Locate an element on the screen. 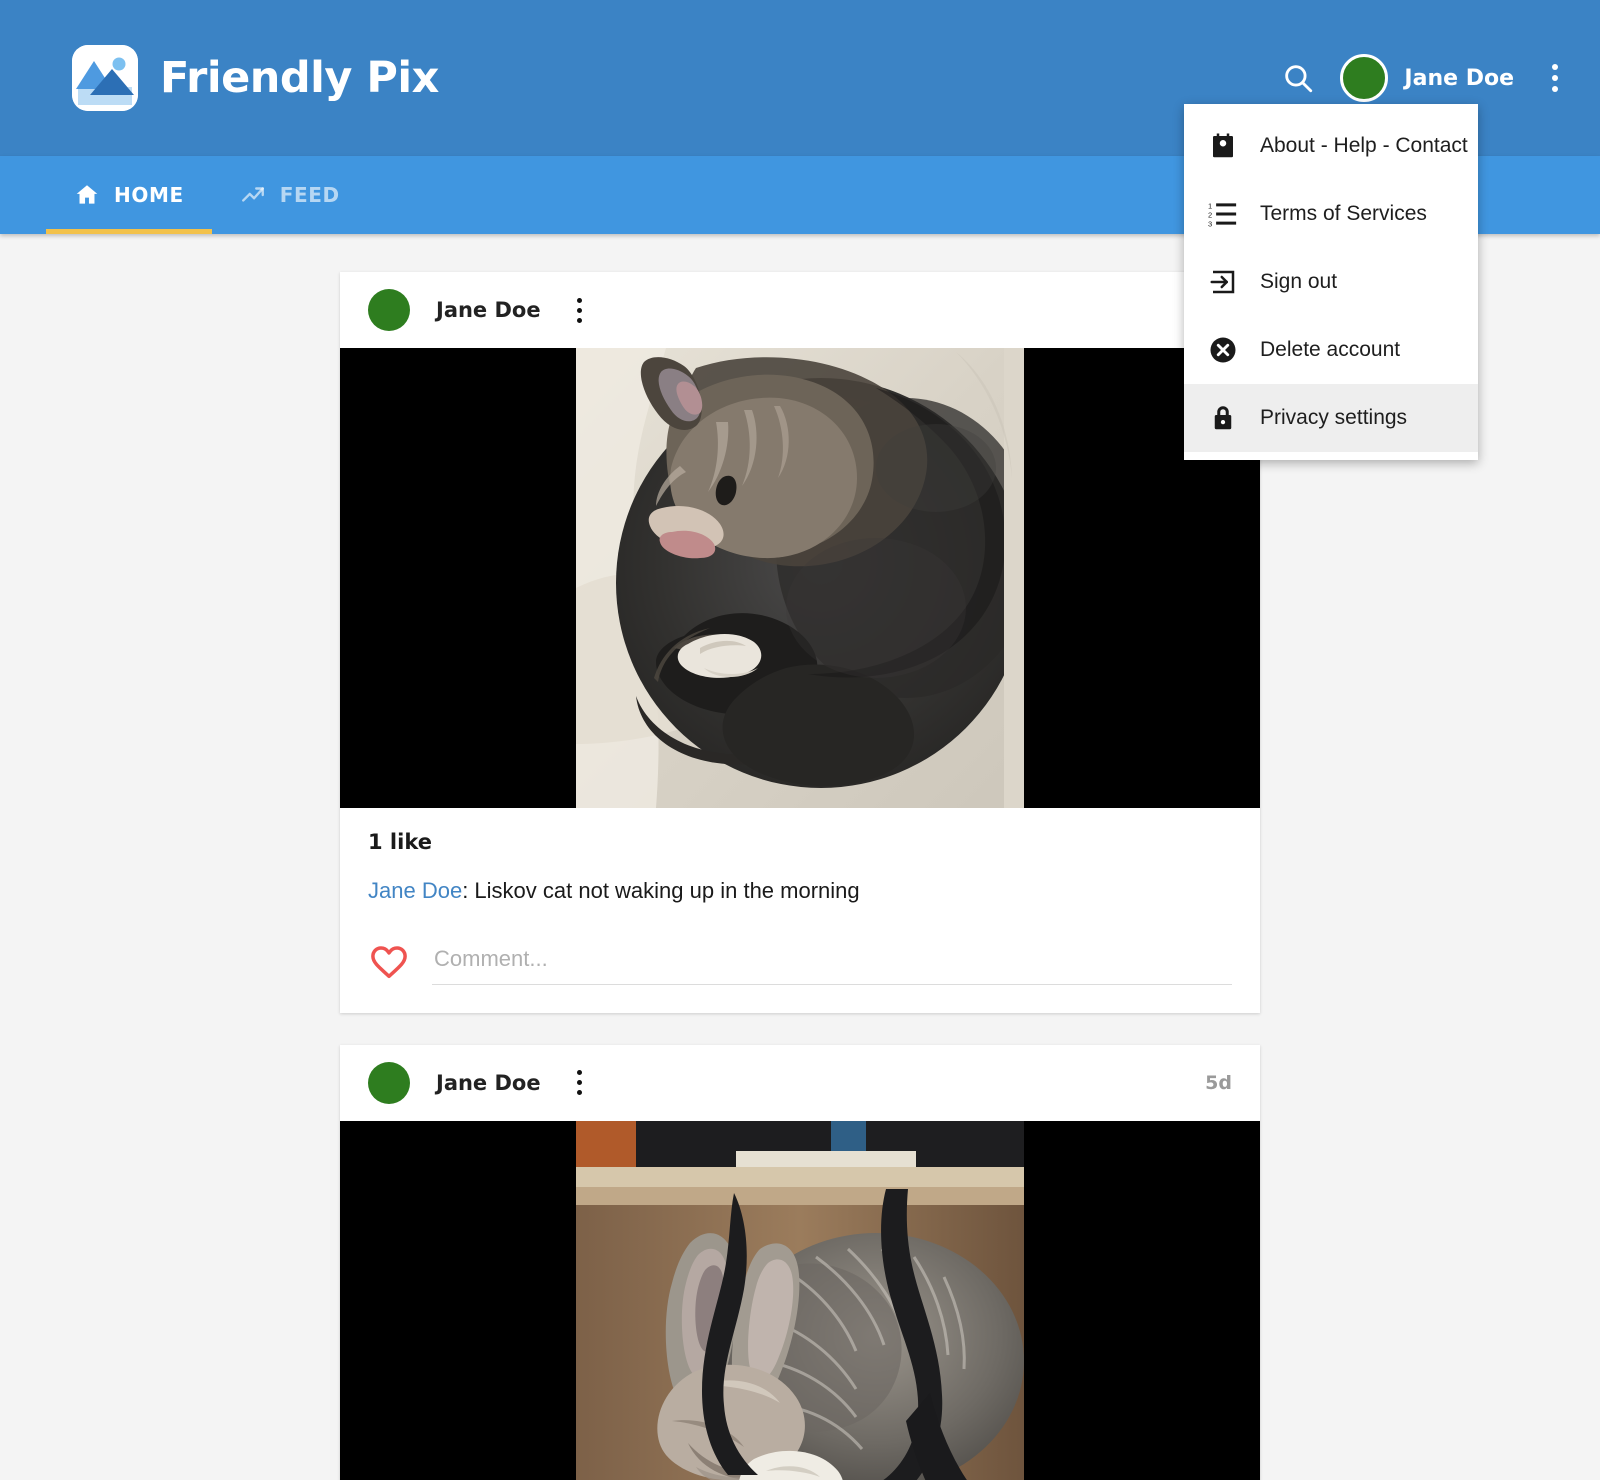  tab-feed: FEED is located at coordinates (290, 195).